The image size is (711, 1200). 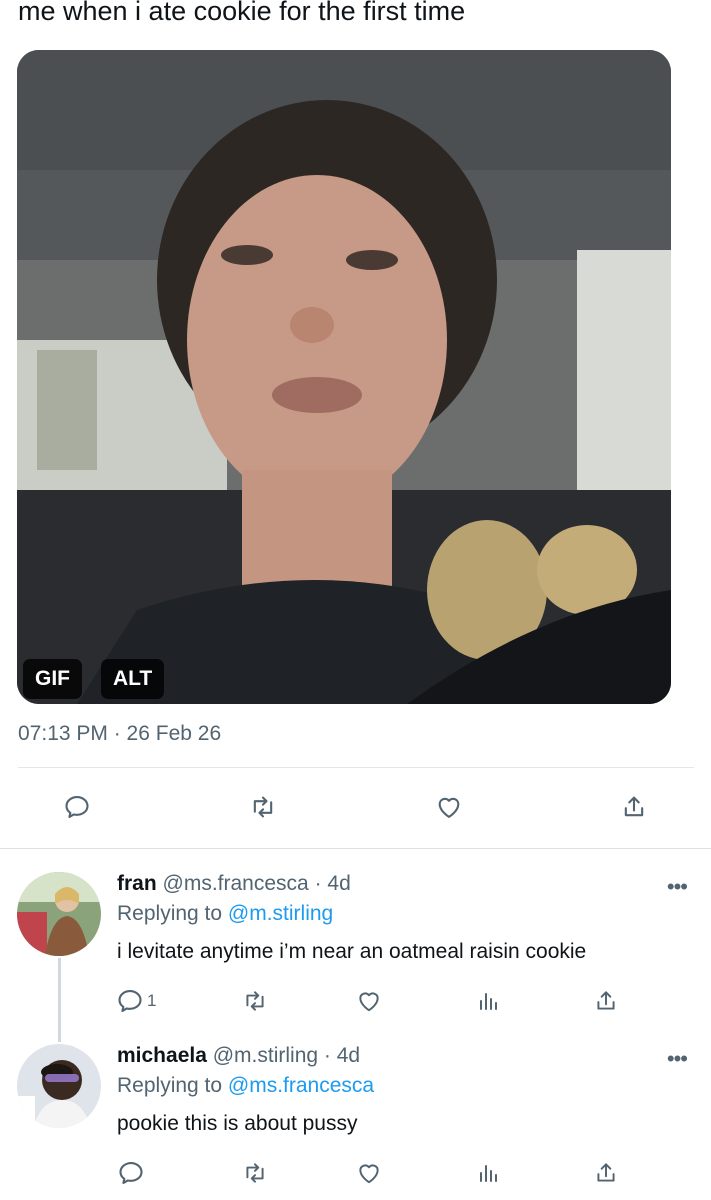 What do you see at coordinates (242, 13) in the screenshot?
I see `tweet-text: me when i ate cookie for the first time` at bounding box center [242, 13].